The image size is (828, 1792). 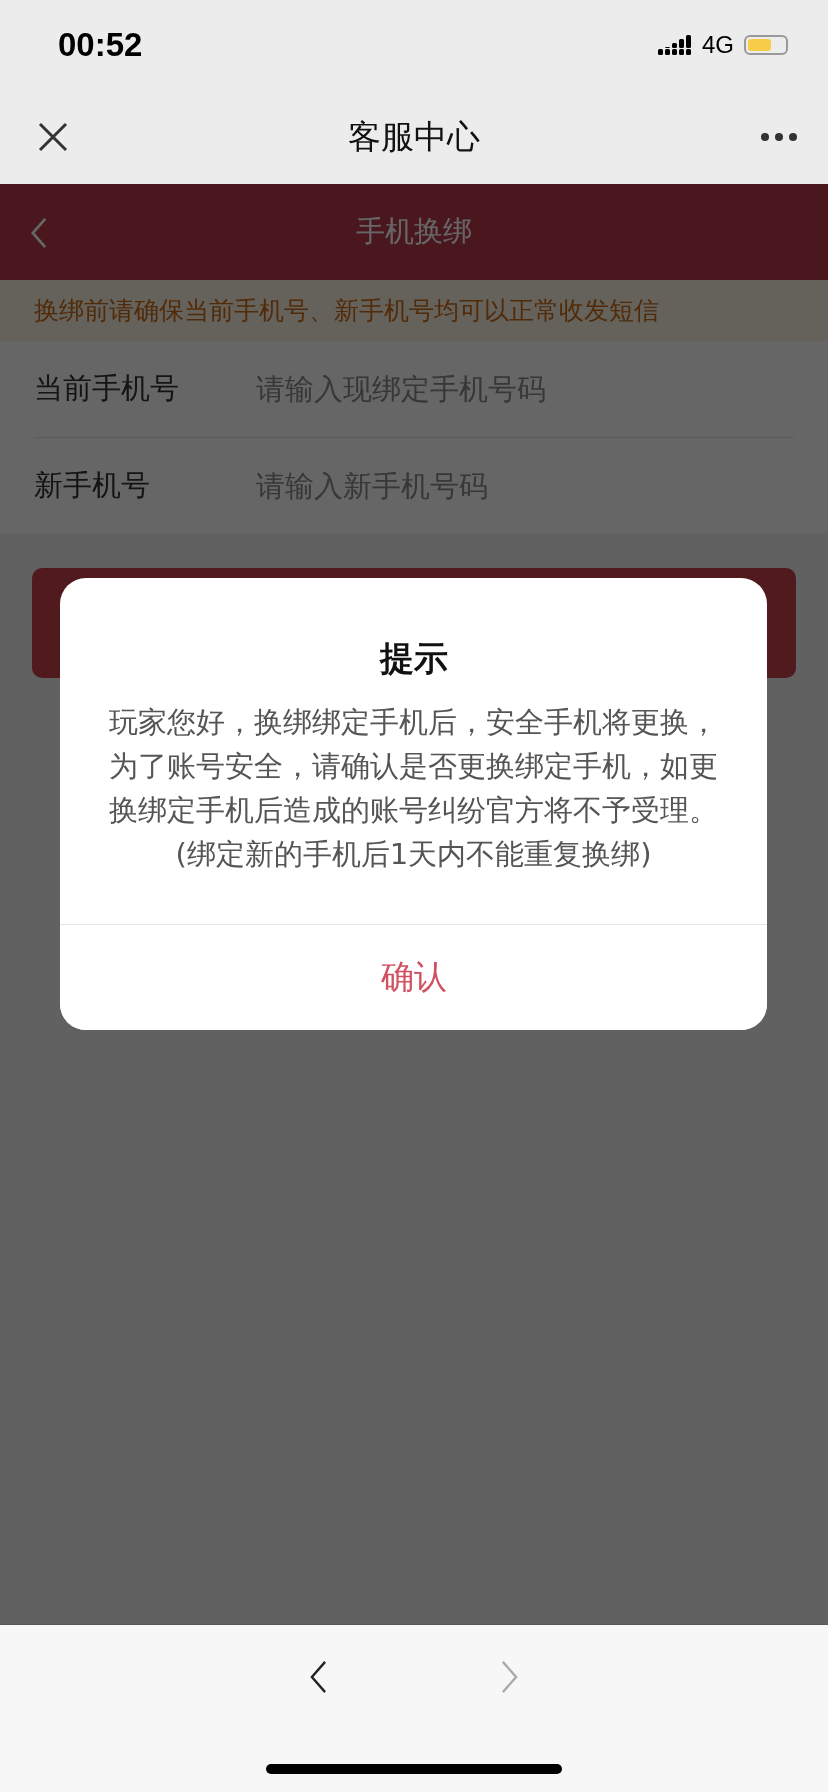 What do you see at coordinates (107, 388) in the screenshot?
I see `field-label: 当前手机号` at bounding box center [107, 388].